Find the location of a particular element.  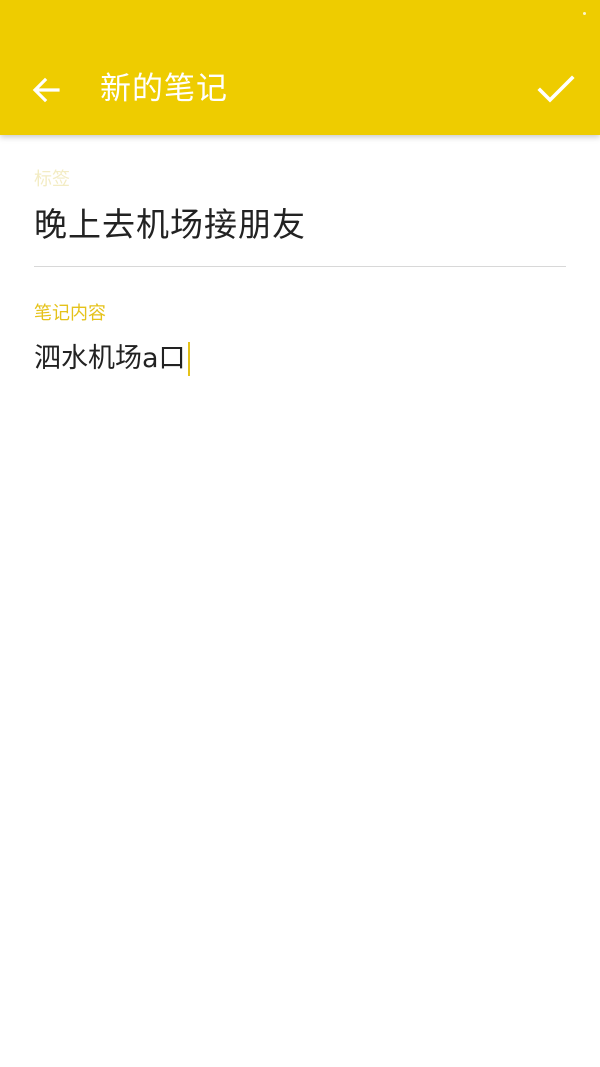

status-indicator-dot is located at coordinates (584, 13).